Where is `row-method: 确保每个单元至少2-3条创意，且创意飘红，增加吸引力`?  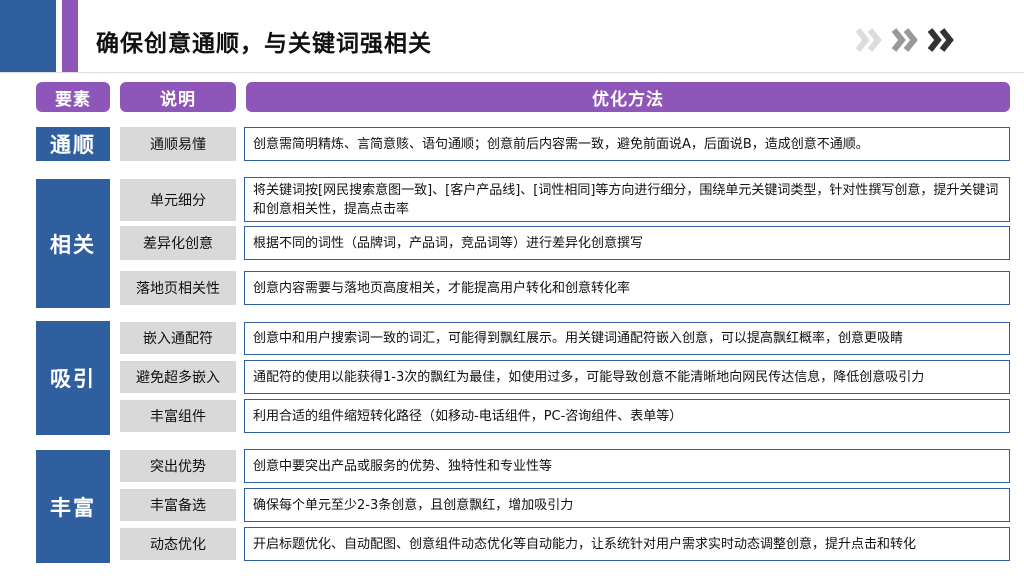
row-method: 确保每个单元至少2-3条创意，且创意飘红，增加吸引力 is located at coordinates (627, 505).